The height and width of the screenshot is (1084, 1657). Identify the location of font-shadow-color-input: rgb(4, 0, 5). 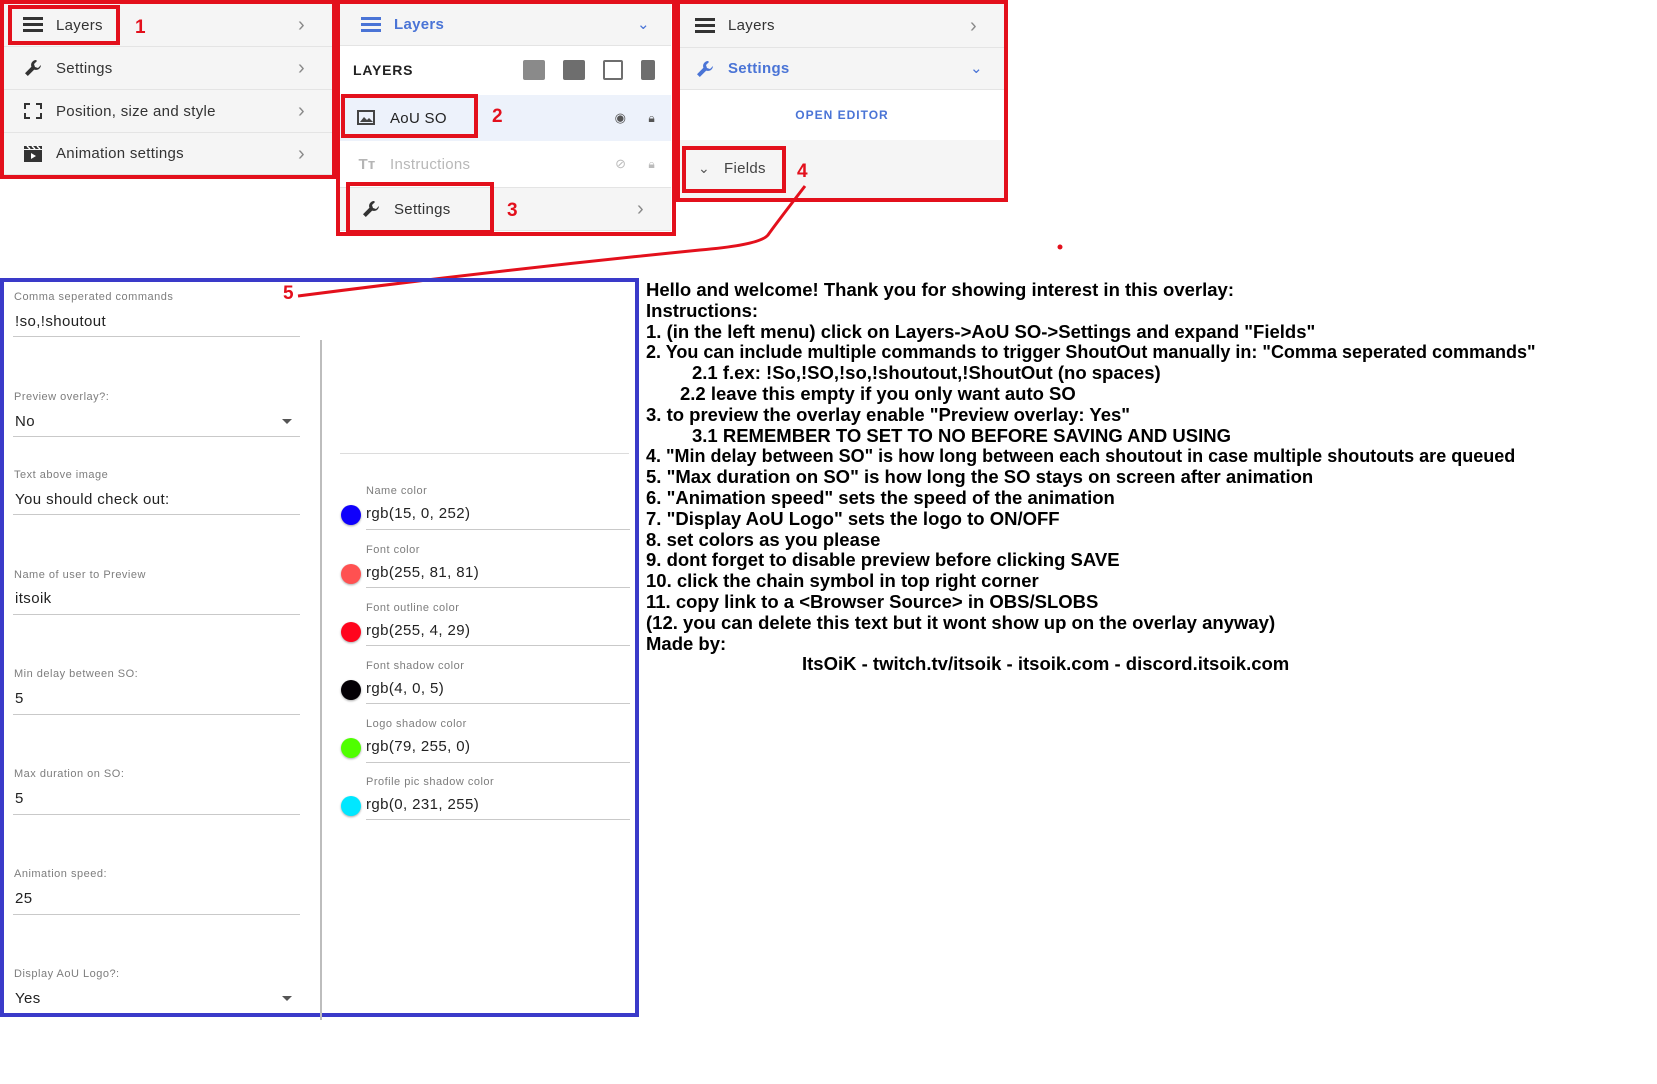
(405, 688).